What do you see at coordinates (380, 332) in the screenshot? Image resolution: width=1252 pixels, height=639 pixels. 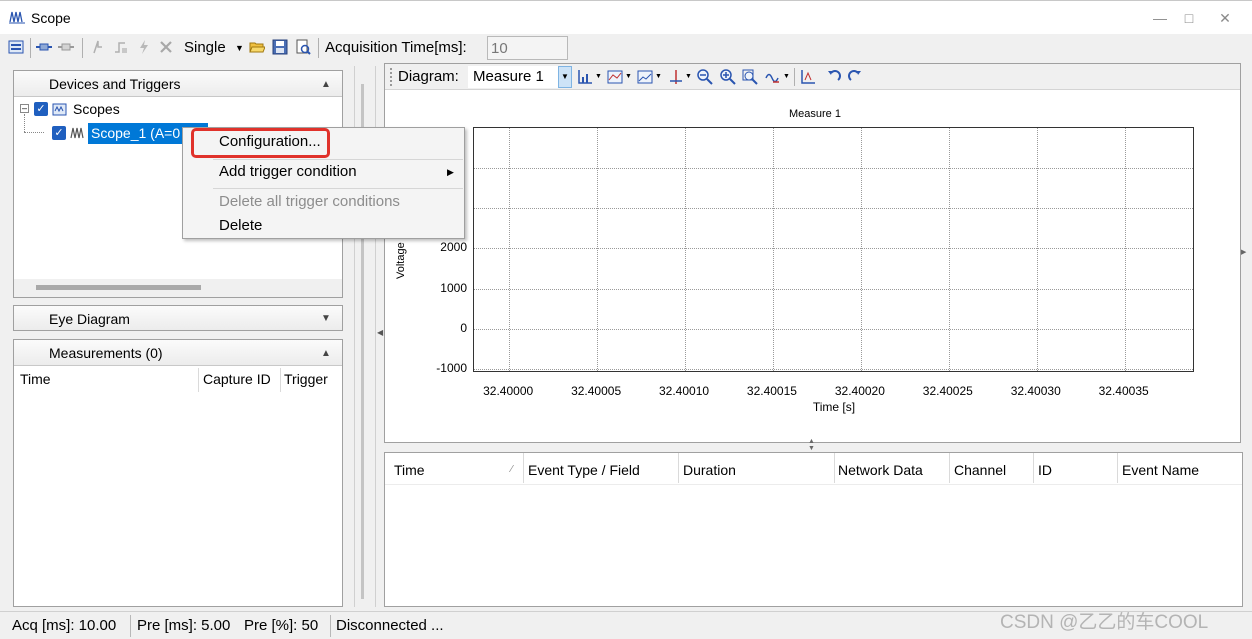 I see `splitter-left-arrow-icon: ◀` at bounding box center [380, 332].